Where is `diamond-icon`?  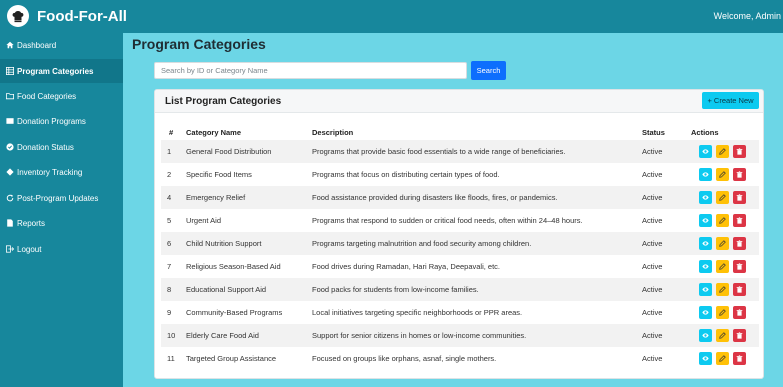 diamond-icon is located at coordinates (10, 172).